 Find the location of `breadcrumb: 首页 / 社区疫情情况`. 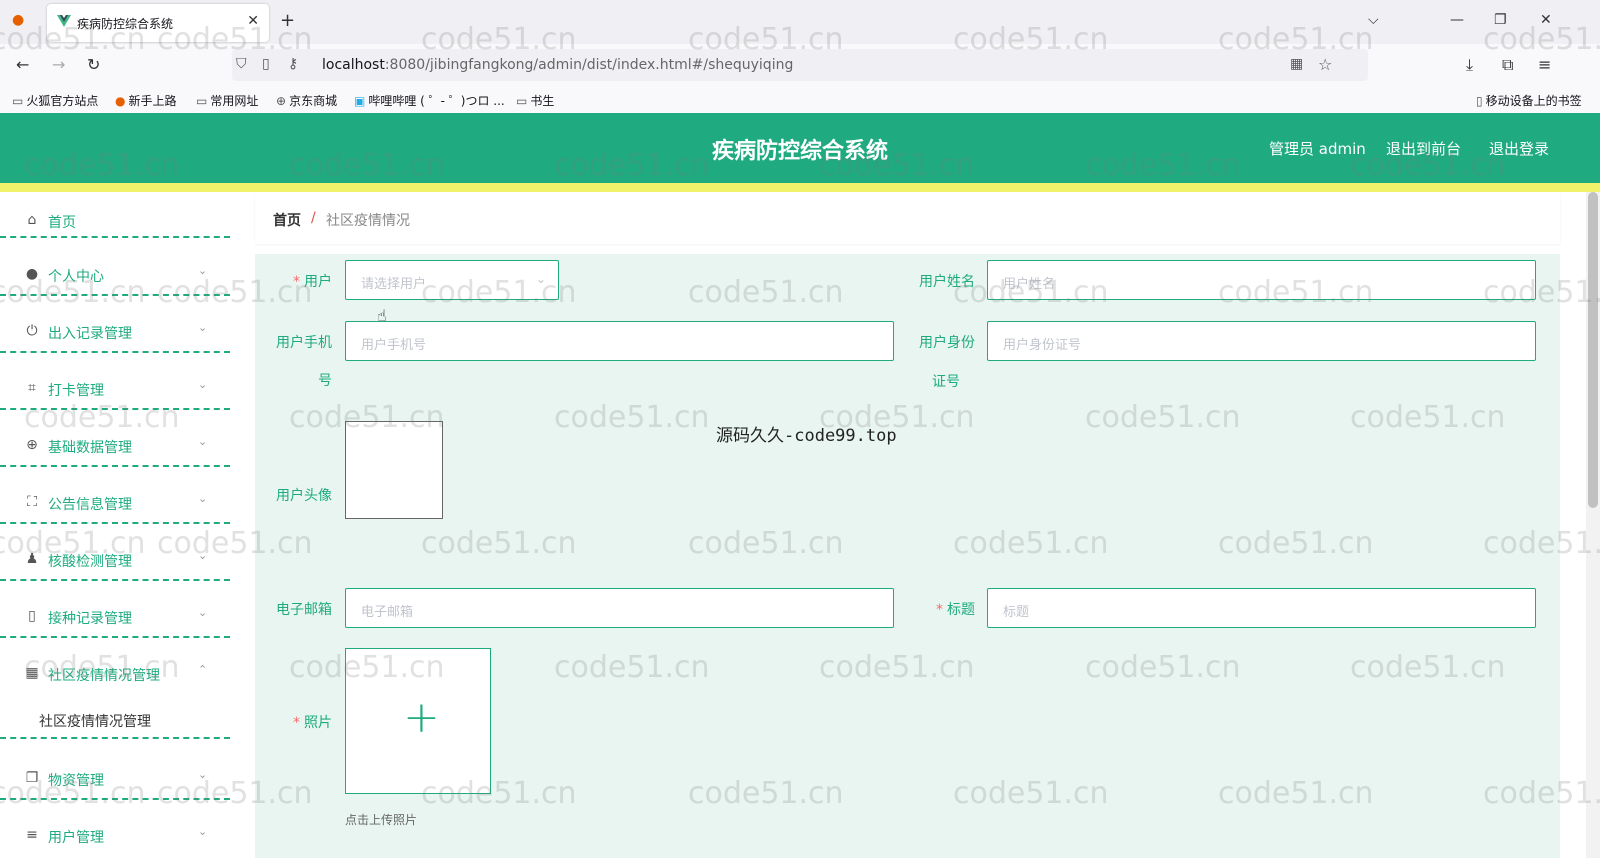

breadcrumb: 首页 / 社区疫情情况 is located at coordinates (907, 218).